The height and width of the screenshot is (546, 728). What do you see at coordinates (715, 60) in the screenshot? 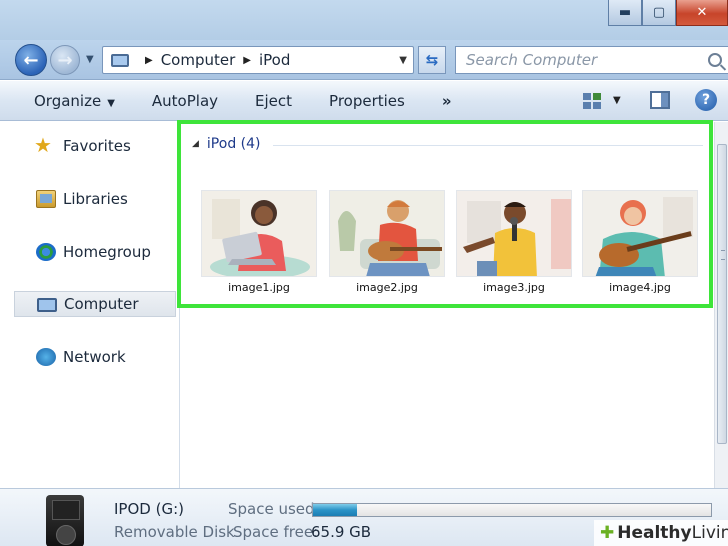
I see `search-icon` at bounding box center [715, 60].